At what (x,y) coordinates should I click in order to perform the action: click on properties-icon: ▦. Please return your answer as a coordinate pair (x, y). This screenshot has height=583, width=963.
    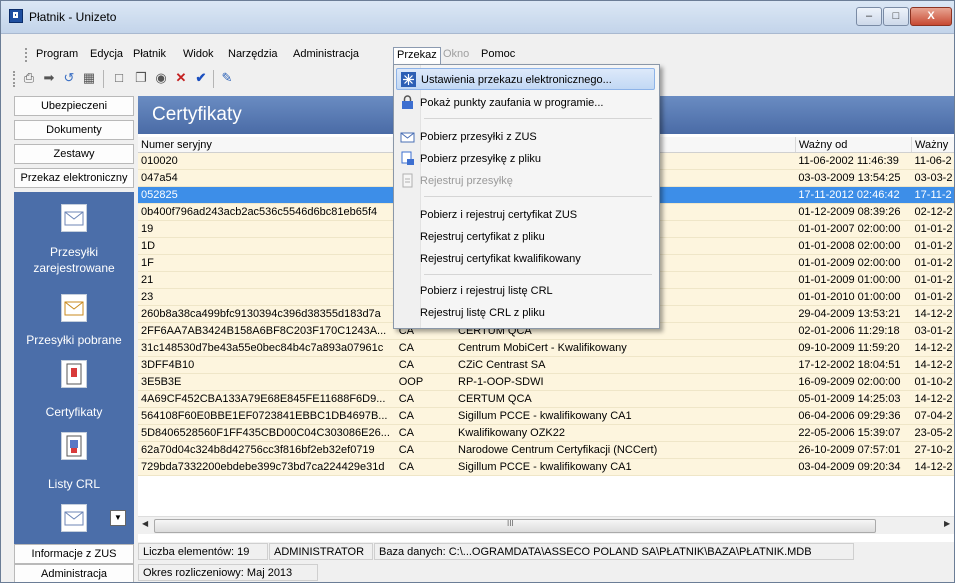
    Looking at the image, I should click on (89, 78).